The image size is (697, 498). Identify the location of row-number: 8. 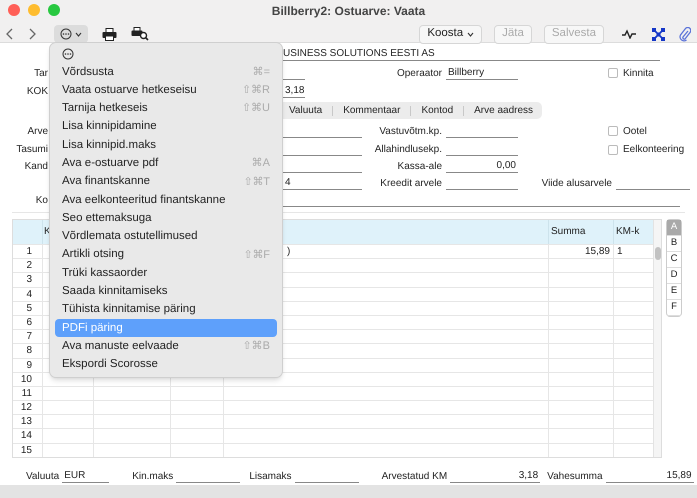
(29, 350).